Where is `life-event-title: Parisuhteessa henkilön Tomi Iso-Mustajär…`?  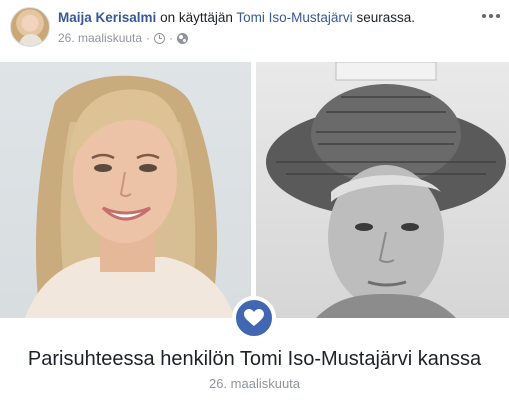
life-event-title: Parisuhteessa henkilön Tomi Iso-Mustajär… is located at coordinates (254, 359).